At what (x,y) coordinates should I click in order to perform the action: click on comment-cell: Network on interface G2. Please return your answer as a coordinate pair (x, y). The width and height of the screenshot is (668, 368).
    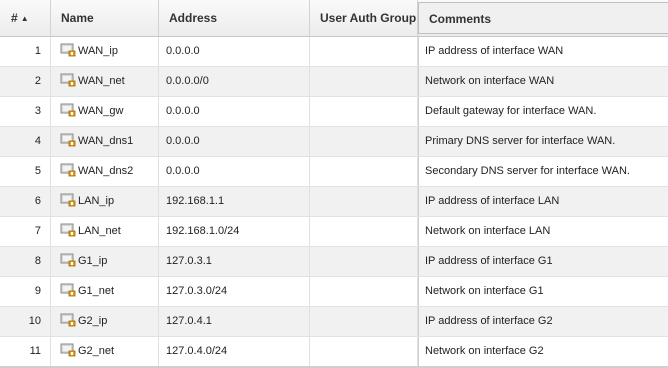
    Looking at the image, I should click on (543, 351).